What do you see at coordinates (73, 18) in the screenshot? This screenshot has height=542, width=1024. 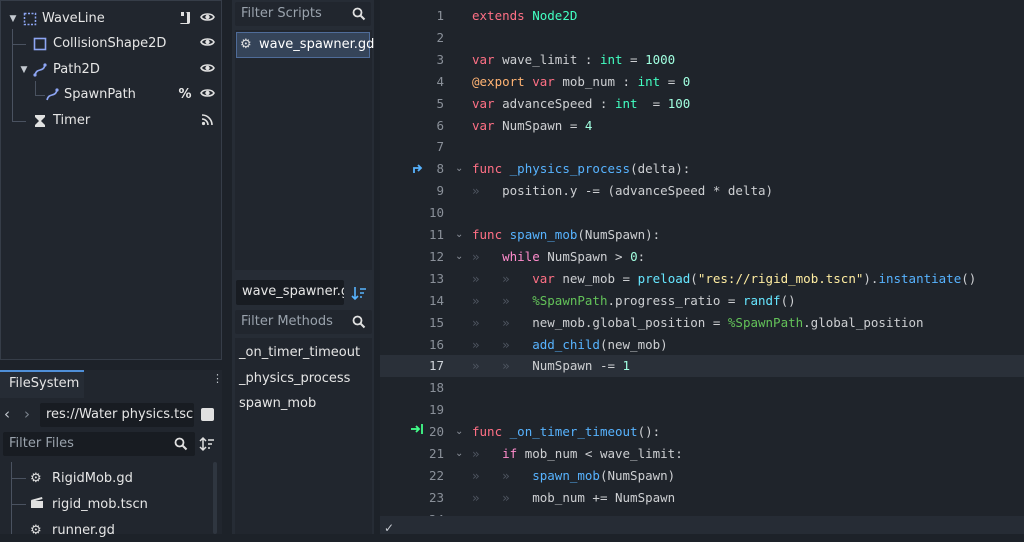 I see `tree-node-label: WaveLine` at bounding box center [73, 18].